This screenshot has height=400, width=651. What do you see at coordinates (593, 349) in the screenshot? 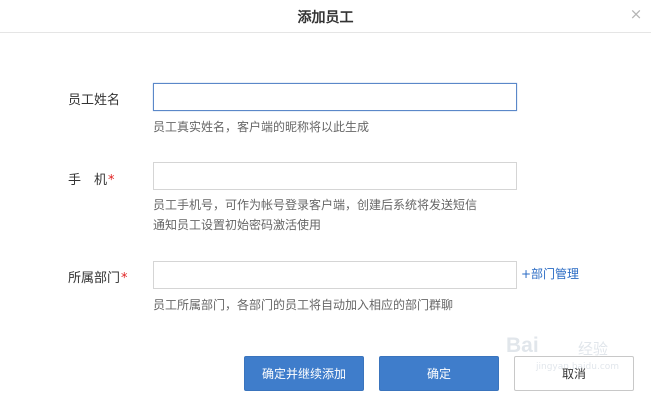
I see `watermark-sub: 经验` at bounding box center [593, 349].